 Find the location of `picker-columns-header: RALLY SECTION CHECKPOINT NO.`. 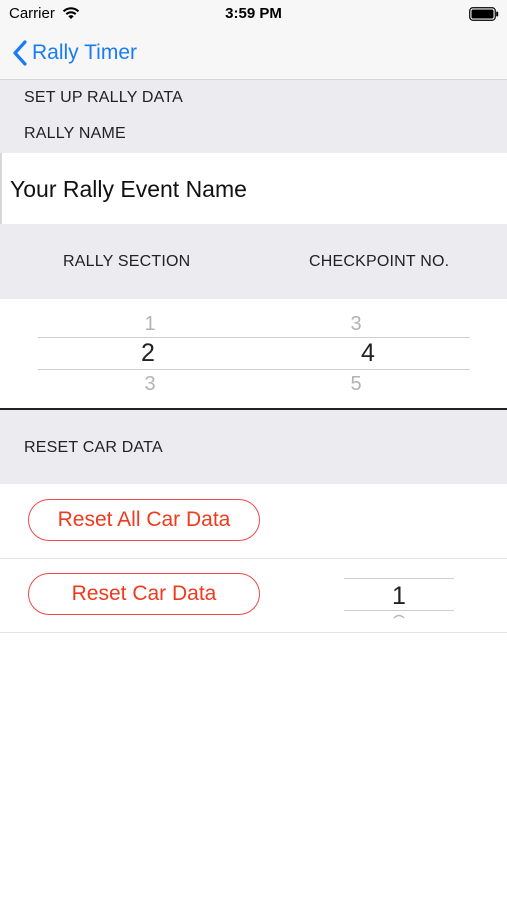

picker-columns-header: RALLY SECTION CHECKPOINT NO. is located at coordinates (253, 261).